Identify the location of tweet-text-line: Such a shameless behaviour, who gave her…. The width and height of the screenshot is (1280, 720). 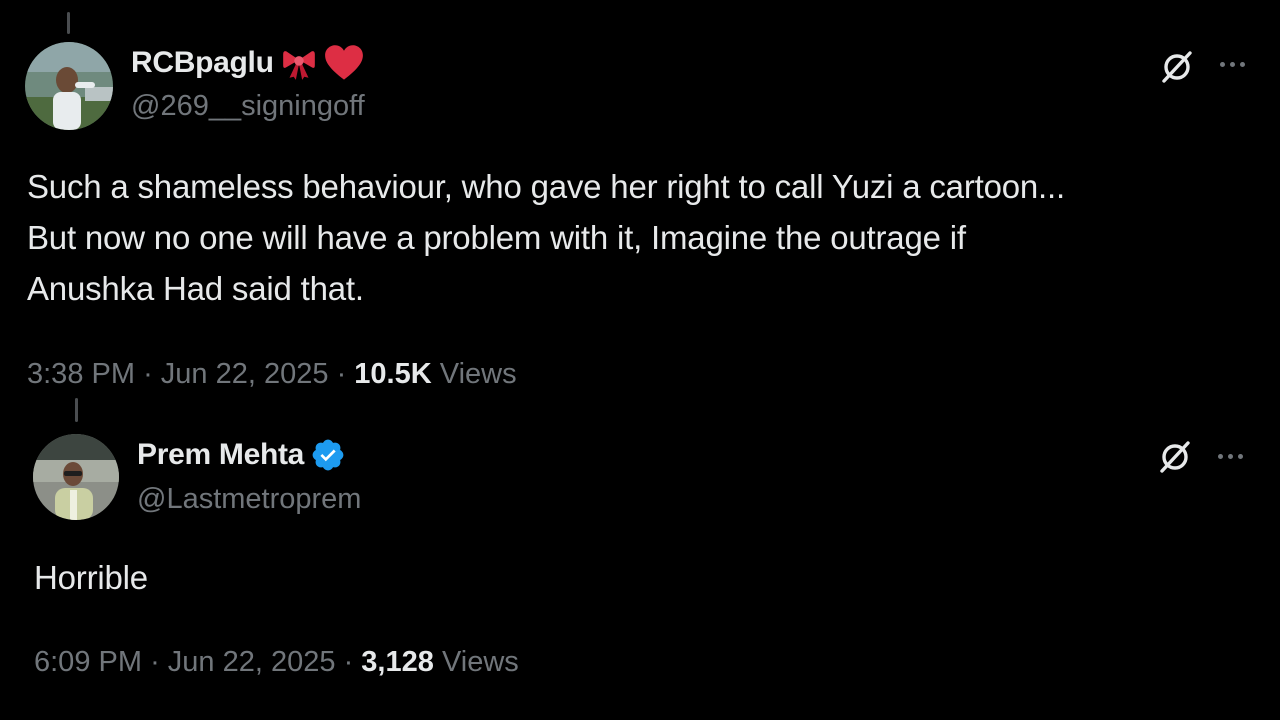
(546, 186).